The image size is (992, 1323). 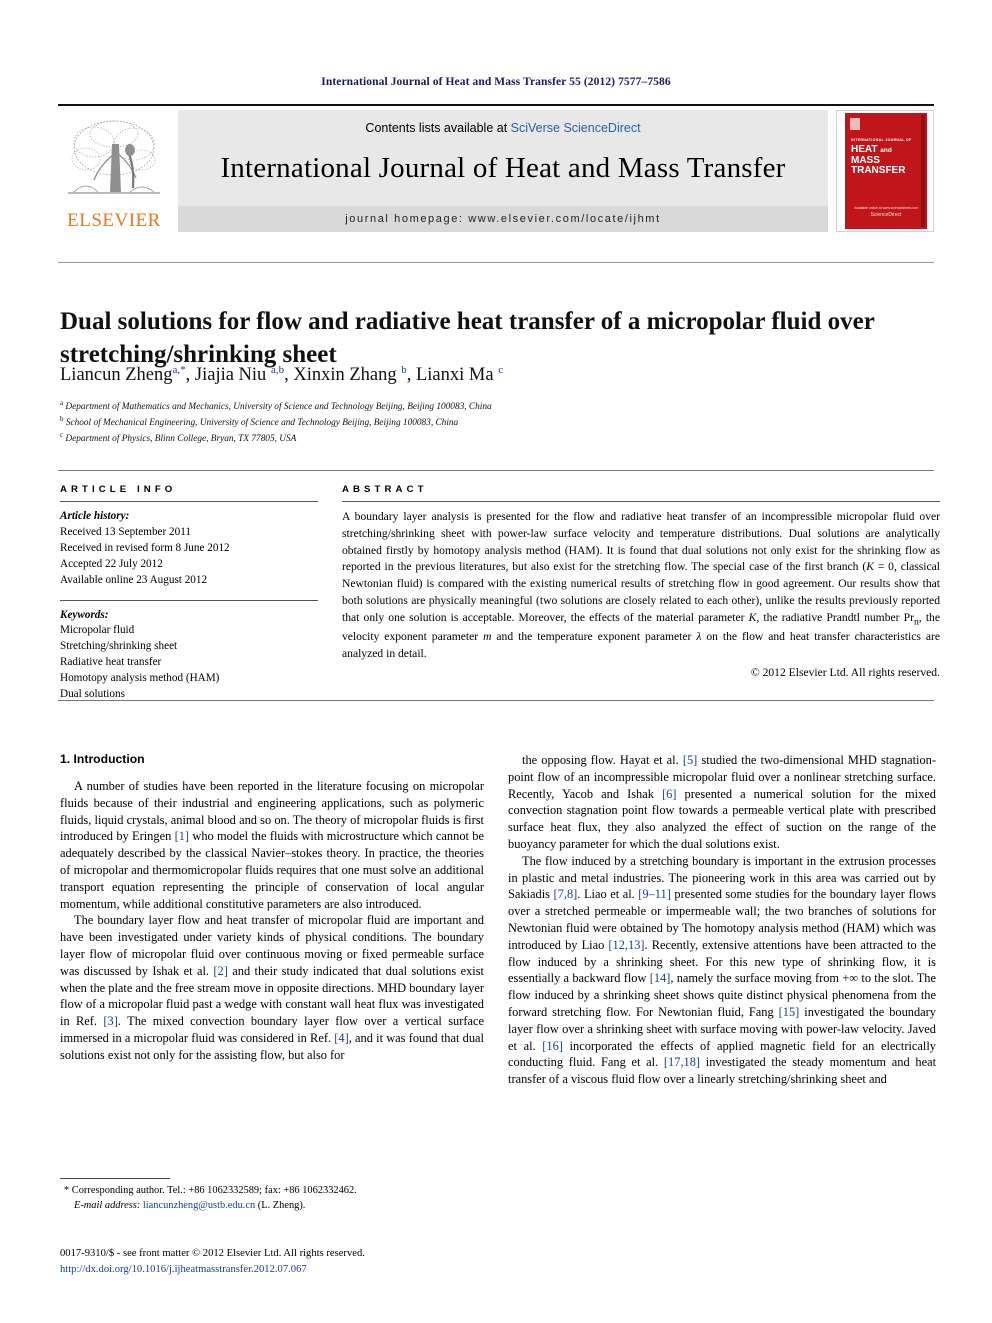 What do you see at coordinates (864, 149) in the screenshot?
I see `cover-title-line1: HEAT` at bounding box center [864, 149].